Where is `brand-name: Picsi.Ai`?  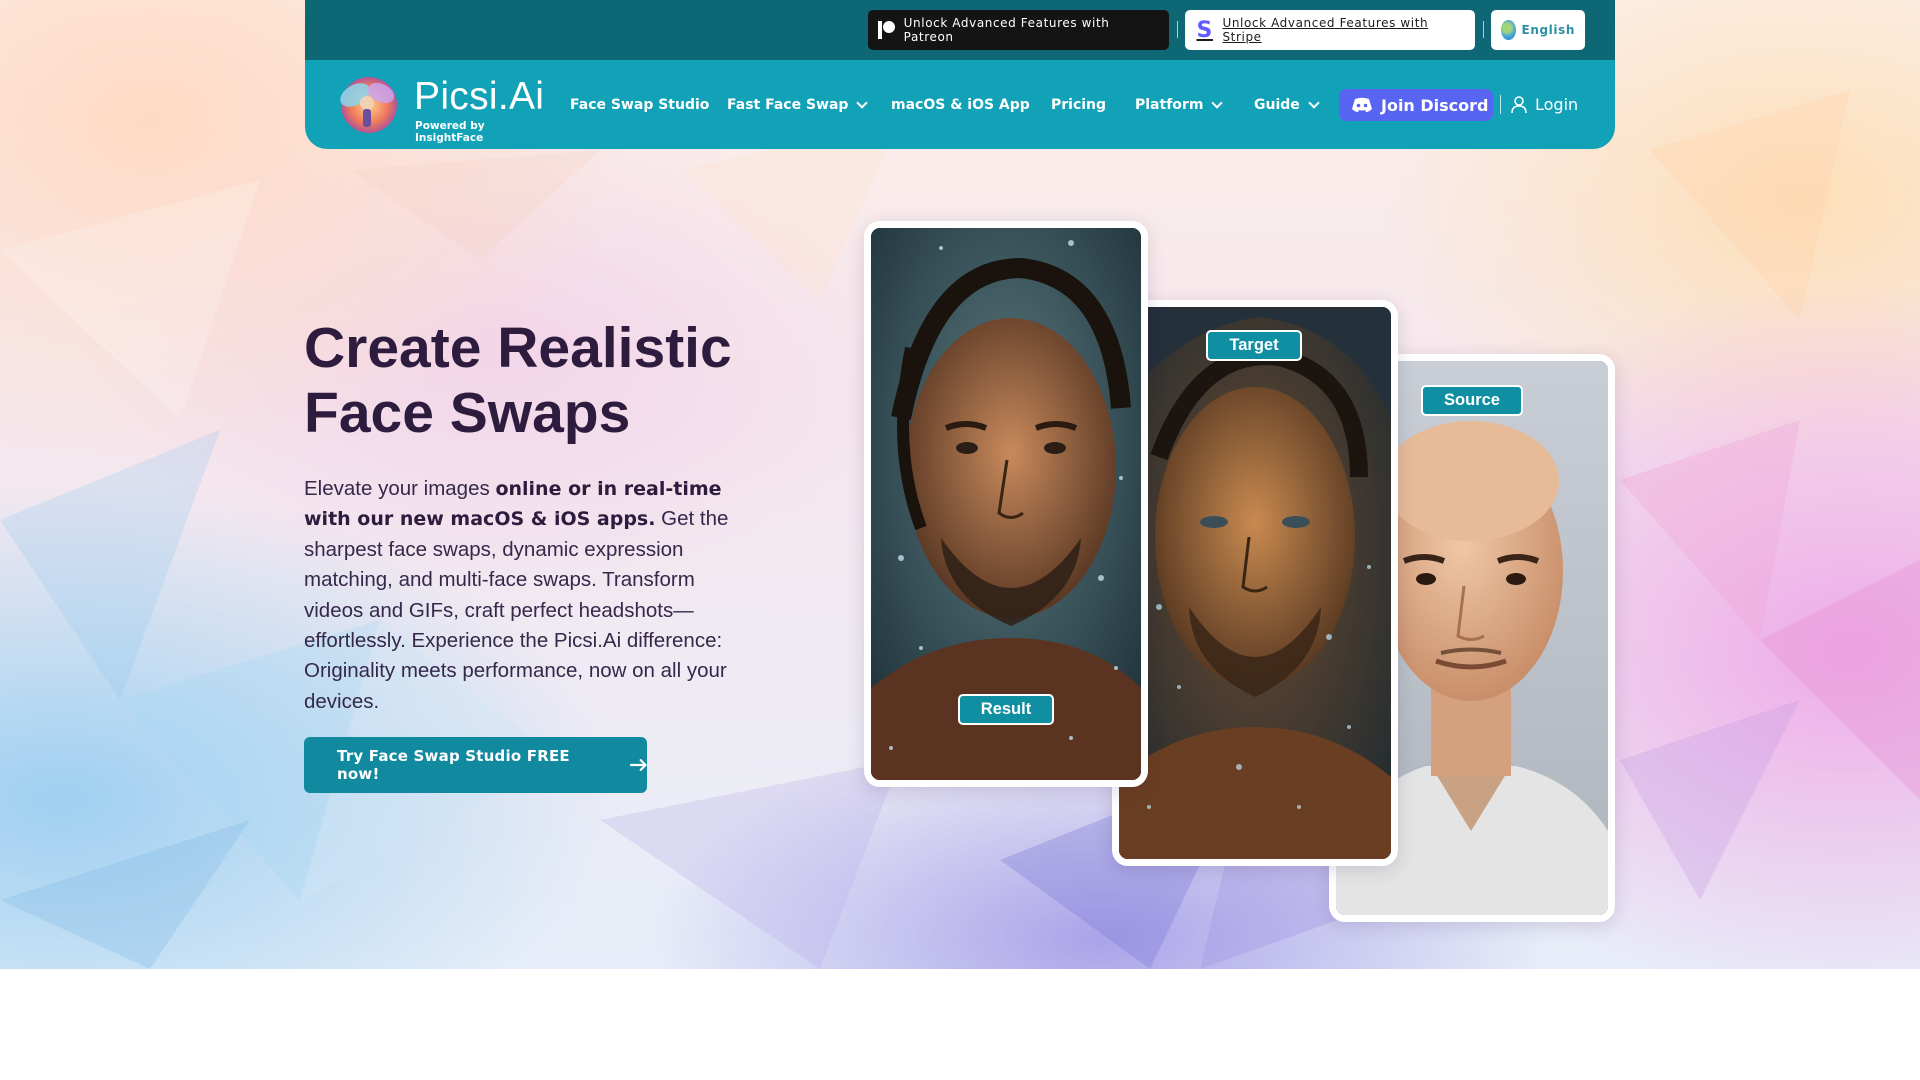 brand-name: Picsi.Ai is located at coordinates (479, 96).